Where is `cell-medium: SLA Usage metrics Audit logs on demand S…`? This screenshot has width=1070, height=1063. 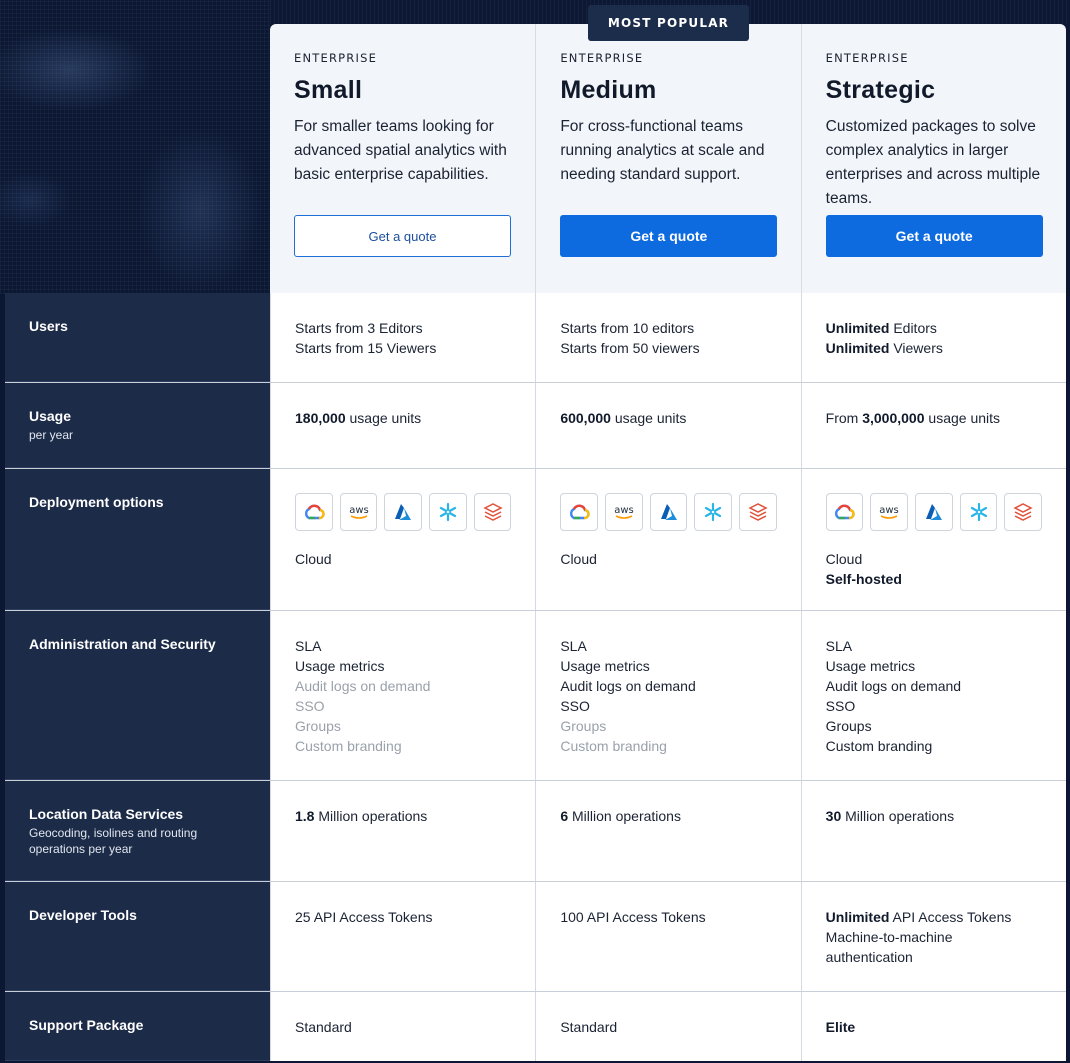
cell-medium: SLA Usage metrics Audit logs on demand S… is located at coordinates (668, 695).